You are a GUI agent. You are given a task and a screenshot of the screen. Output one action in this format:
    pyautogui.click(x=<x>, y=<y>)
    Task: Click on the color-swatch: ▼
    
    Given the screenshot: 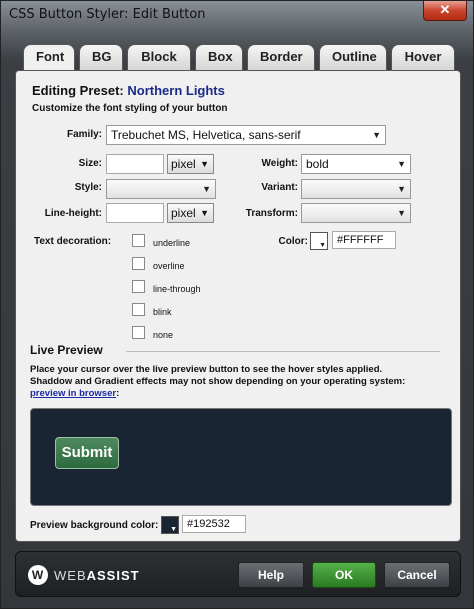 What is the action you would take?
    pyautogui.click(x=319, y=241)
    